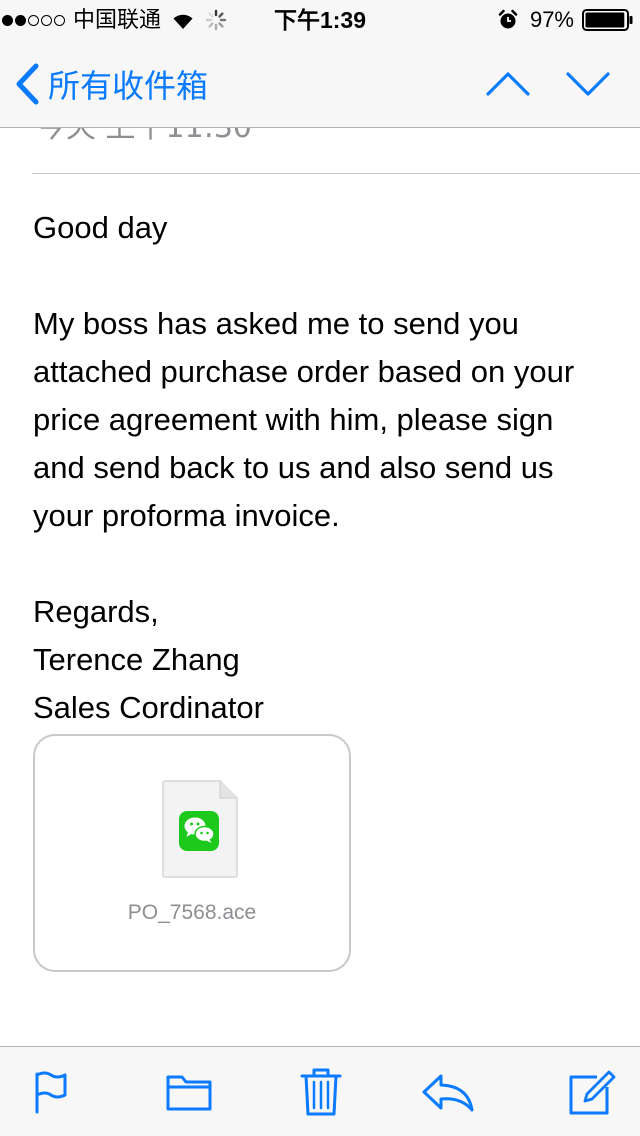 The height and width of the screenshot is (1136, 640). I want to click on delete-button, so click(321, 1091).